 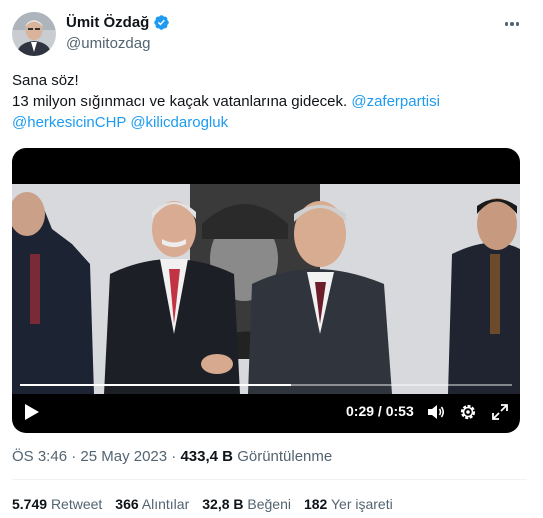 I want to click on mention-link: @herkesicinCHP, so click(x=69, y=122).